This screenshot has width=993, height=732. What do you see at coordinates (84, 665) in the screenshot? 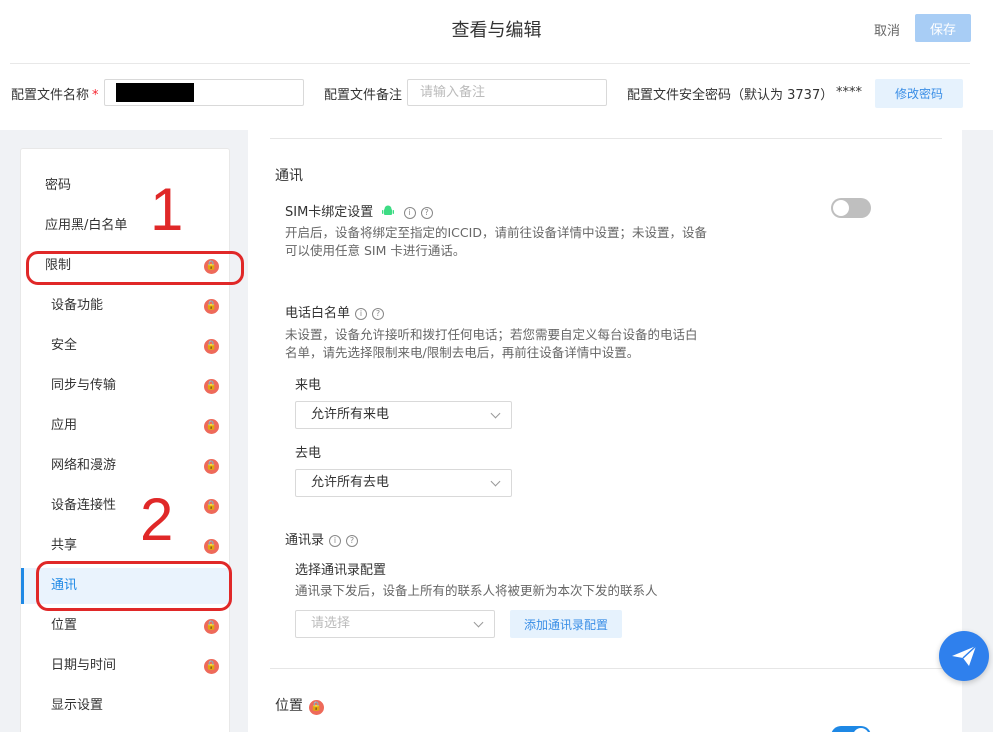
I see `sidebar-item-label: 日期与时间` at bounding box center [84, 665].